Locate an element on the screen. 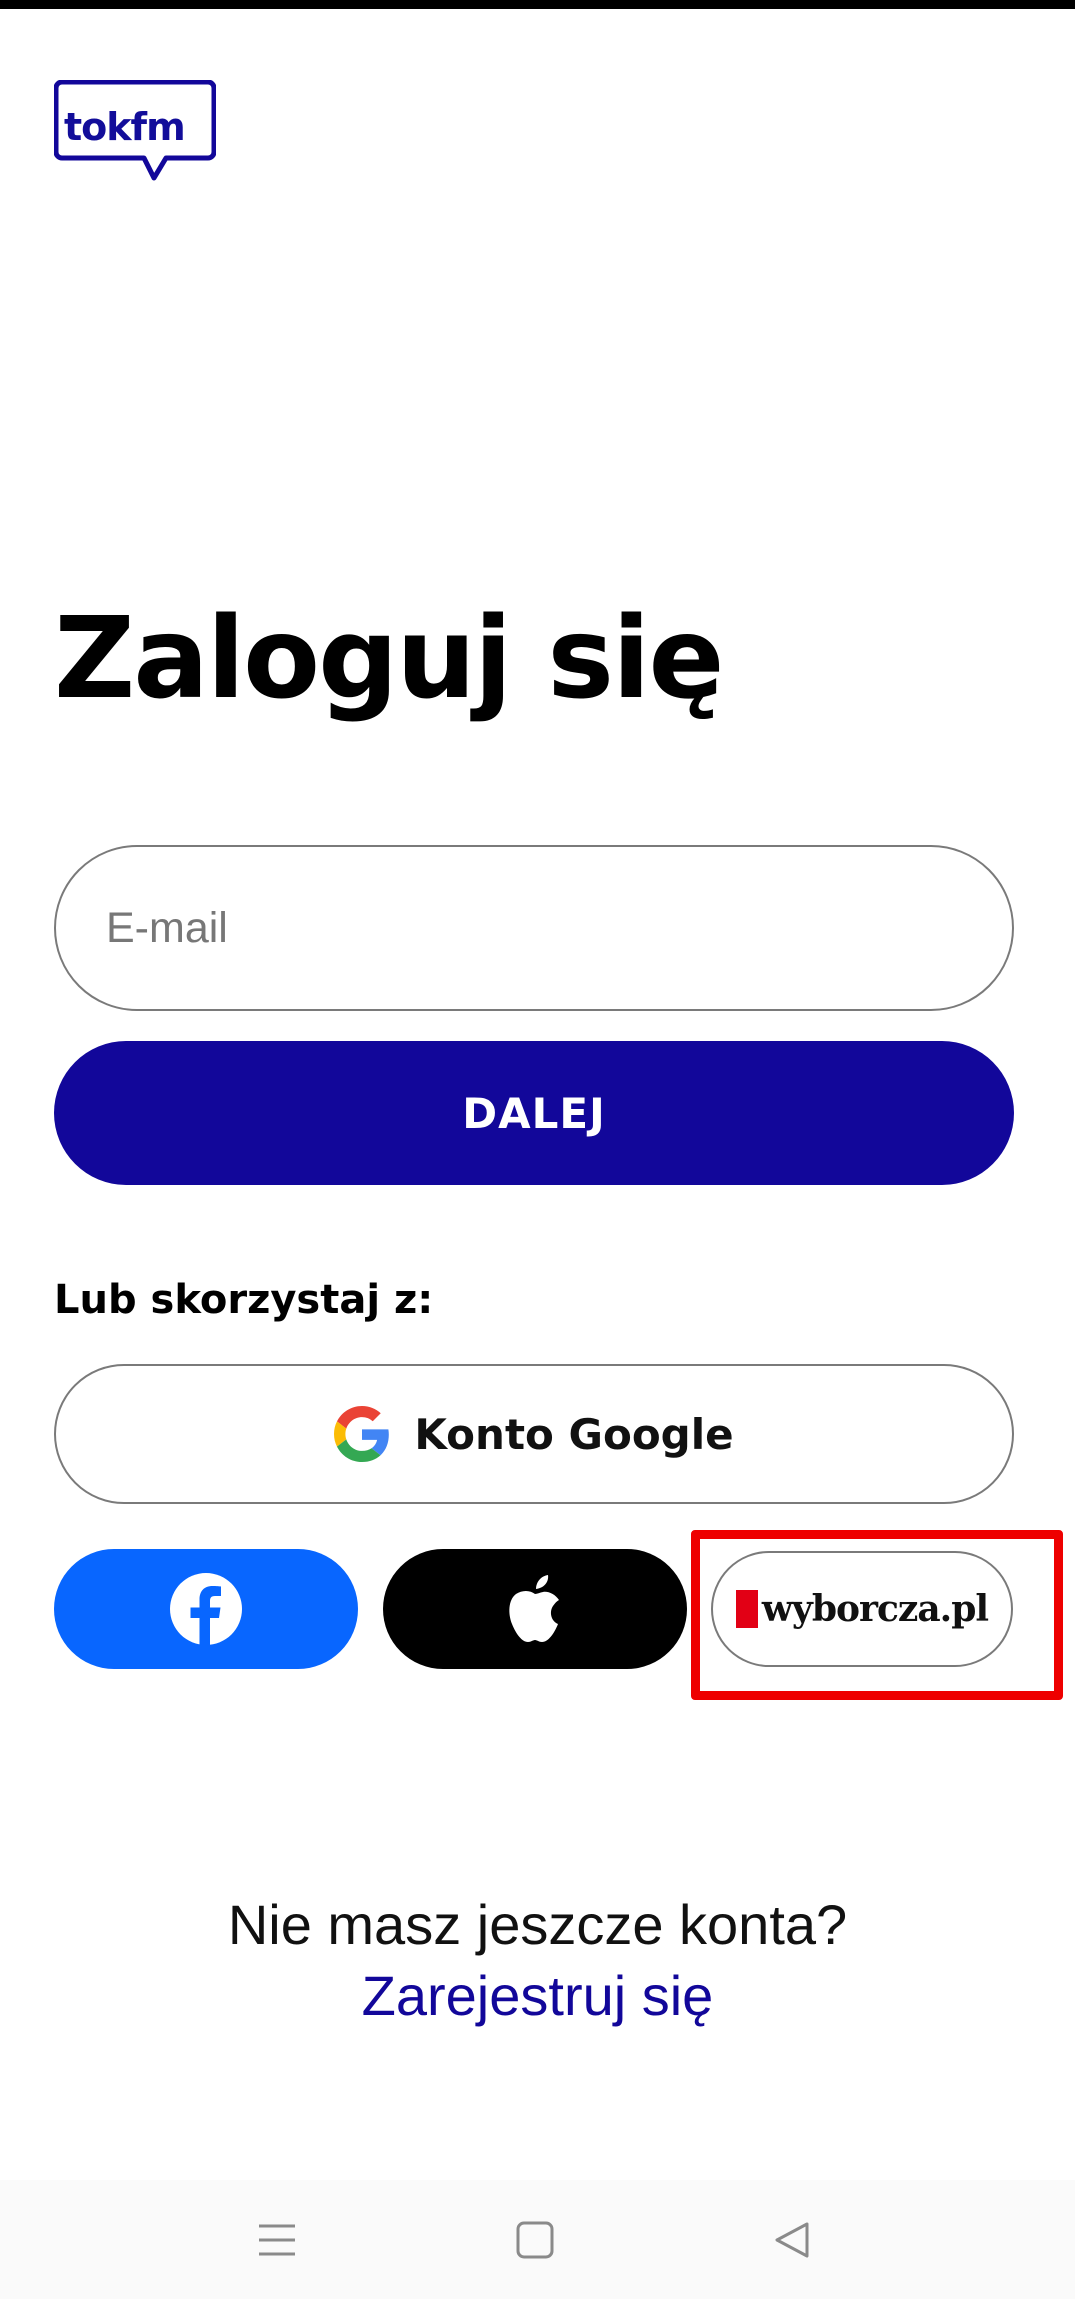 Image resolution: width=1075 pixels, height=2299 pixels. menu-icon is located at coordinates (277, 2240).